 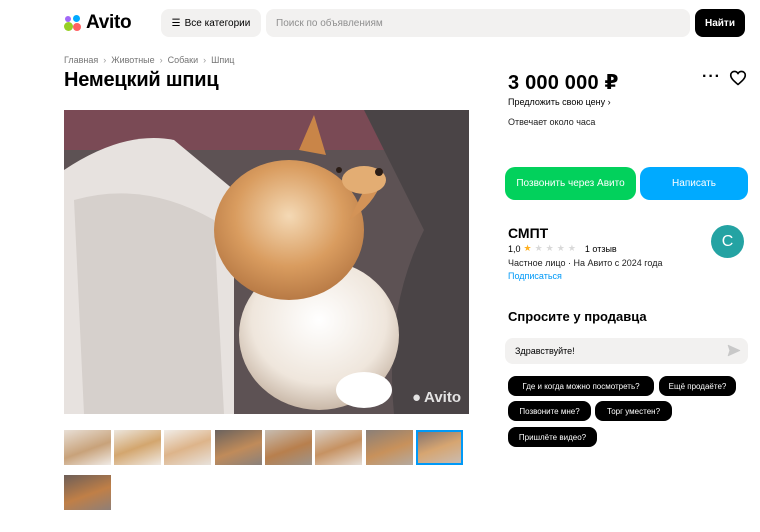 What do you see at coordinates (416, 397) in the screenshot?
I see `watermark-logo-icon: ●` at bounding box center [416, 397].